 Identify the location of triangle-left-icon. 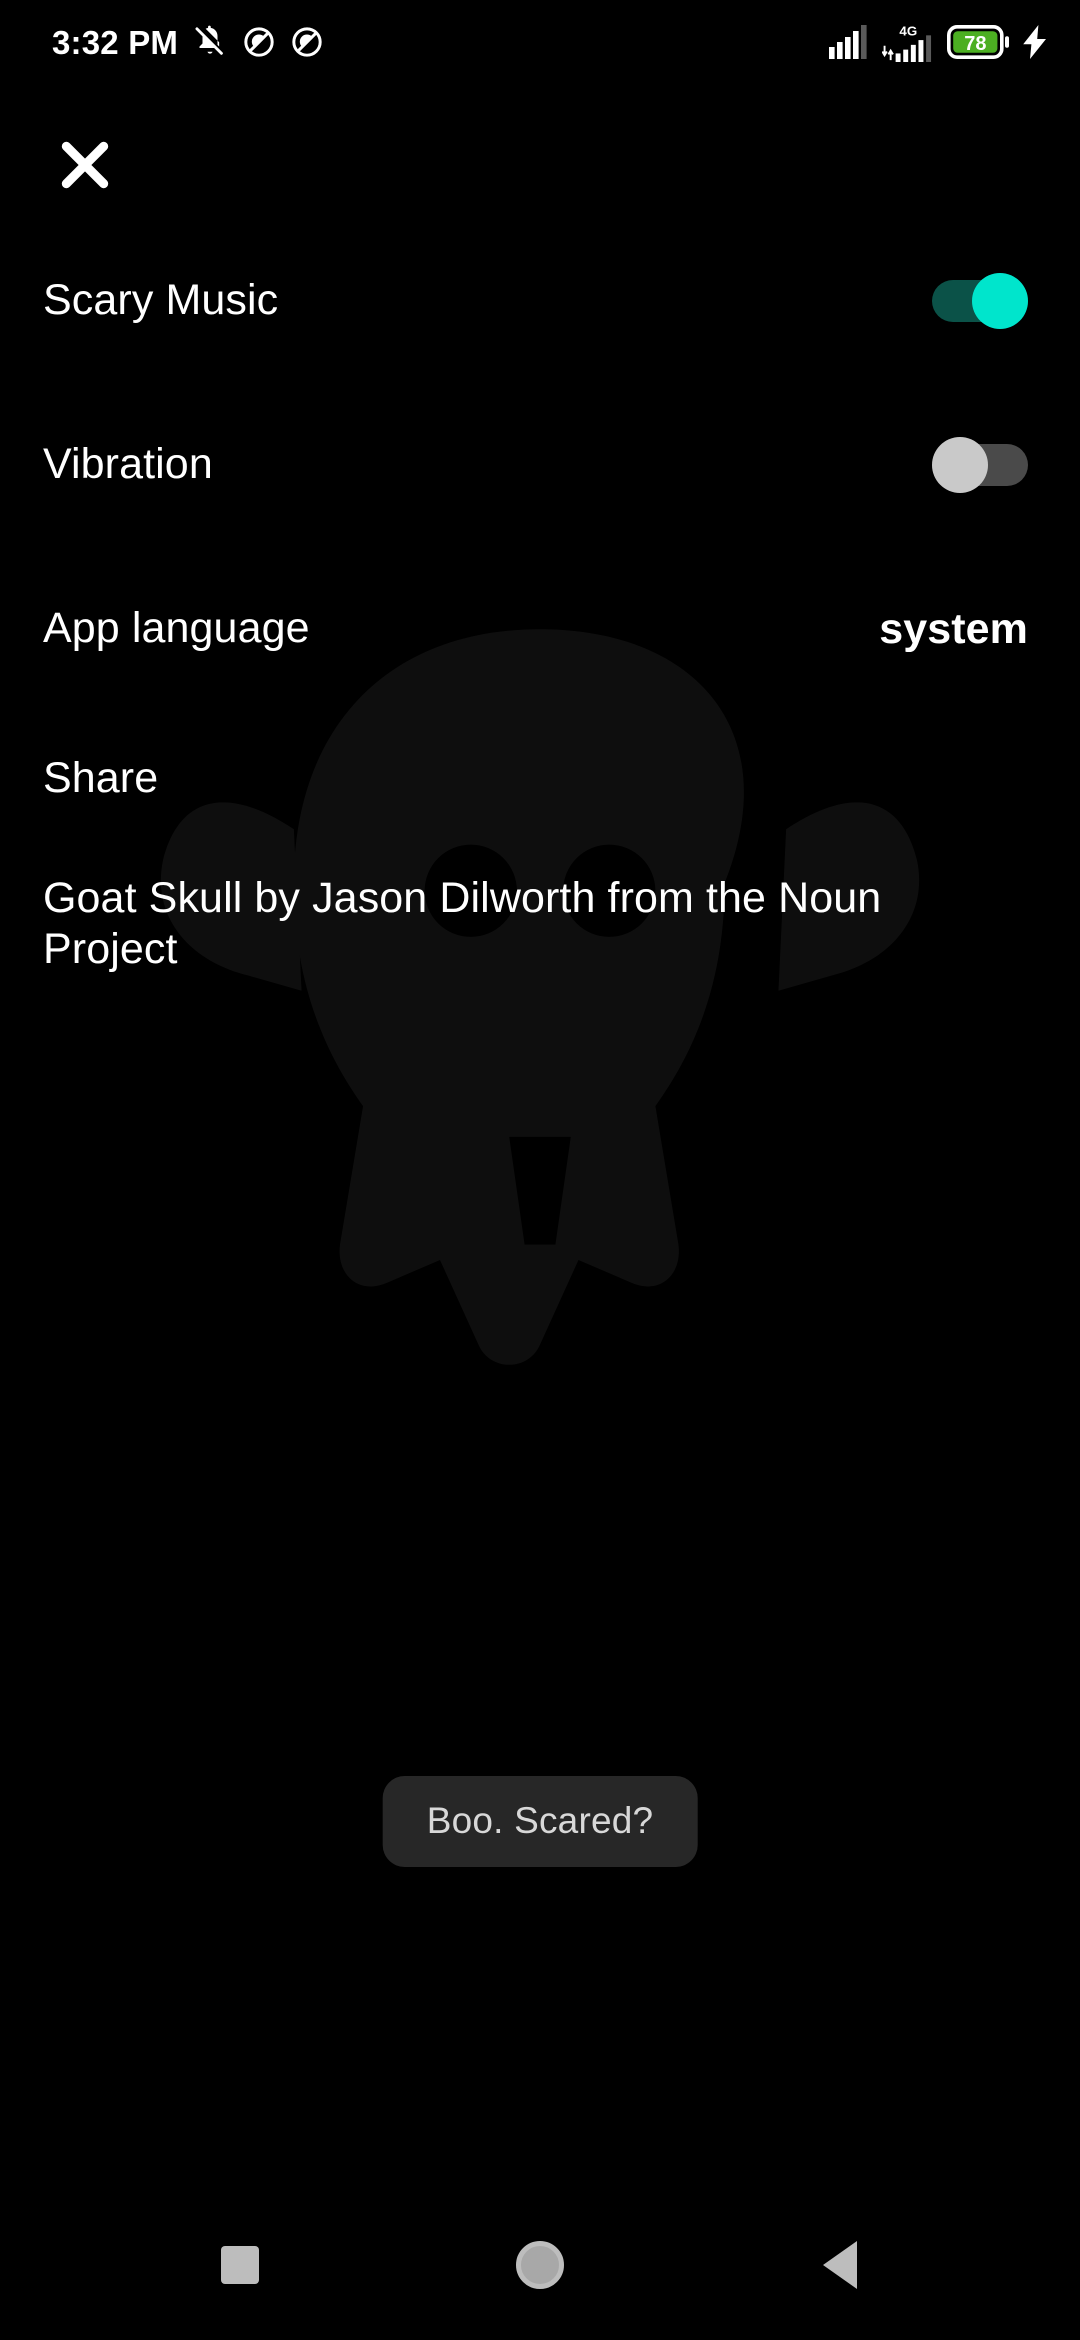
(840, 2265).